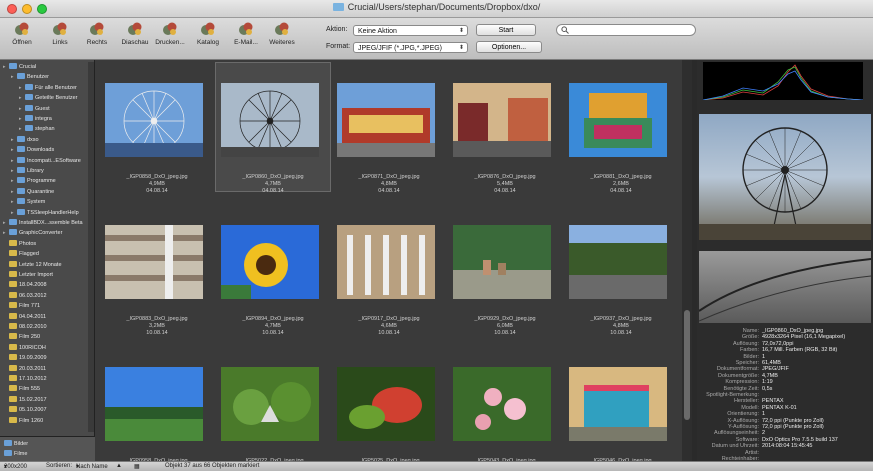  I want to click on sidebar-item-label: TSSleepHandlerHelp, so click(53, 212).